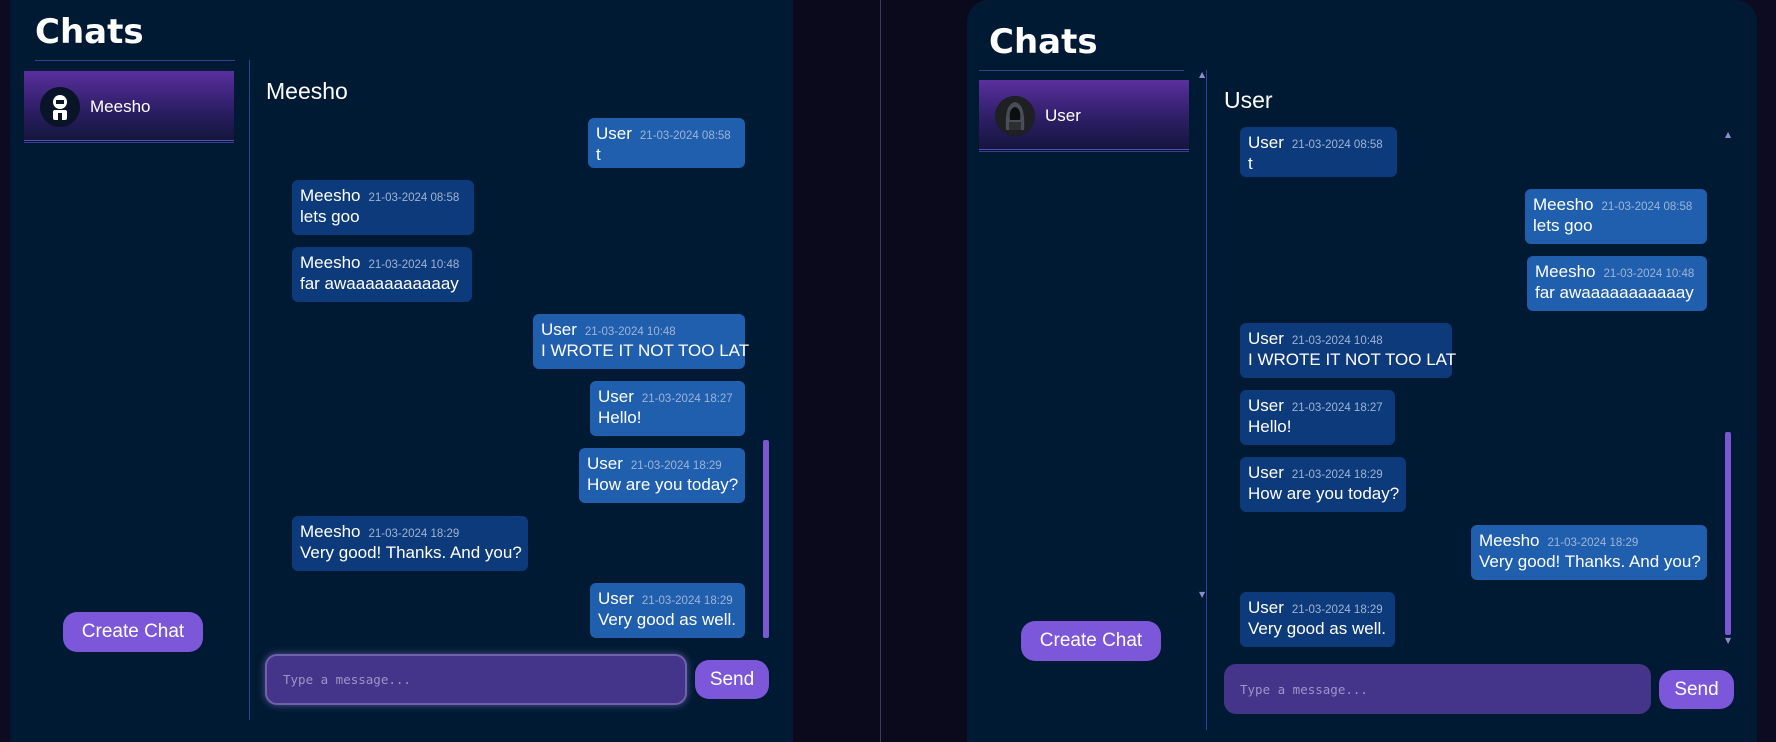 The image size is (1776, 742). I want to click on chat-item-meesho: Meesho, so click(129, 106).